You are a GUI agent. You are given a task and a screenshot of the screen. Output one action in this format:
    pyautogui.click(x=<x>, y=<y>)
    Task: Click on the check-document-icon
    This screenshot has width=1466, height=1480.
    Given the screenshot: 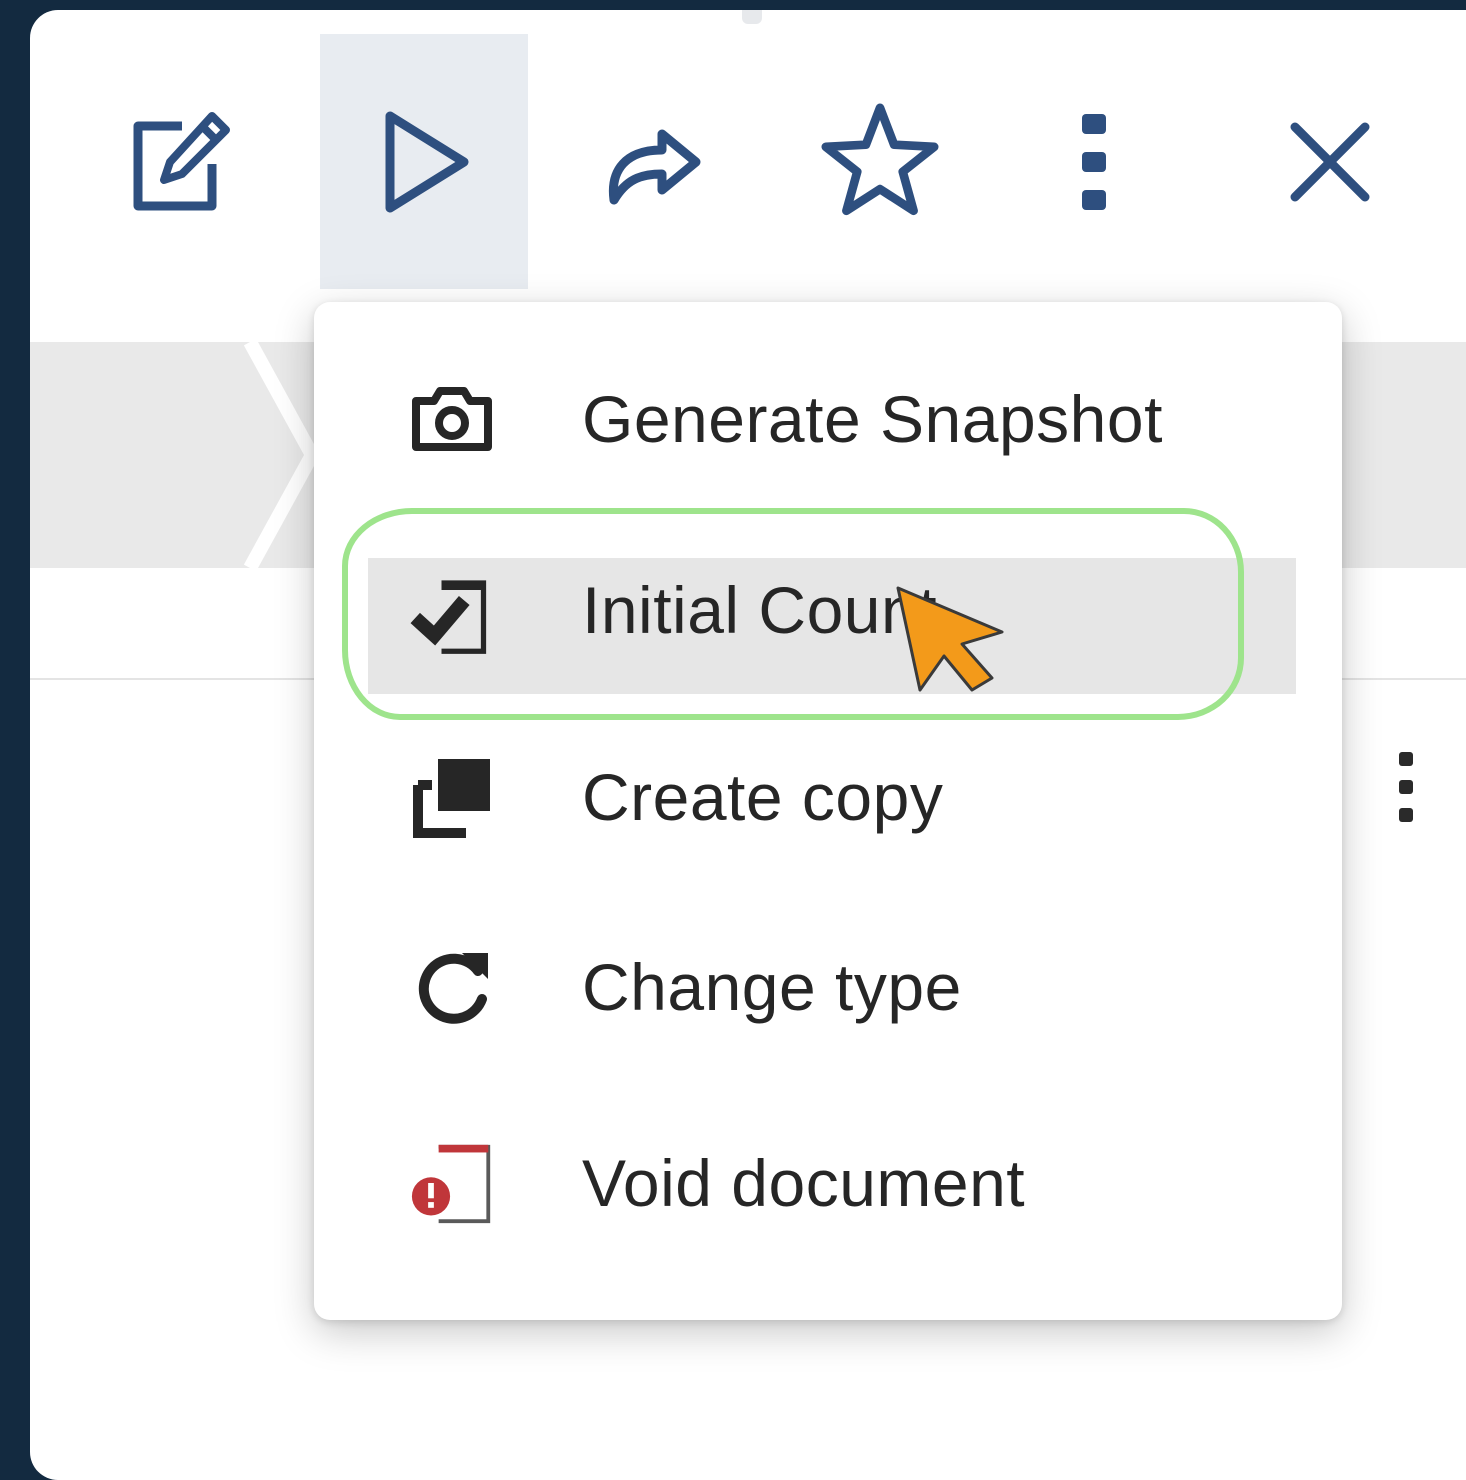 What is the action you would take?
    pyautogui.click(x=452, y=618)
    